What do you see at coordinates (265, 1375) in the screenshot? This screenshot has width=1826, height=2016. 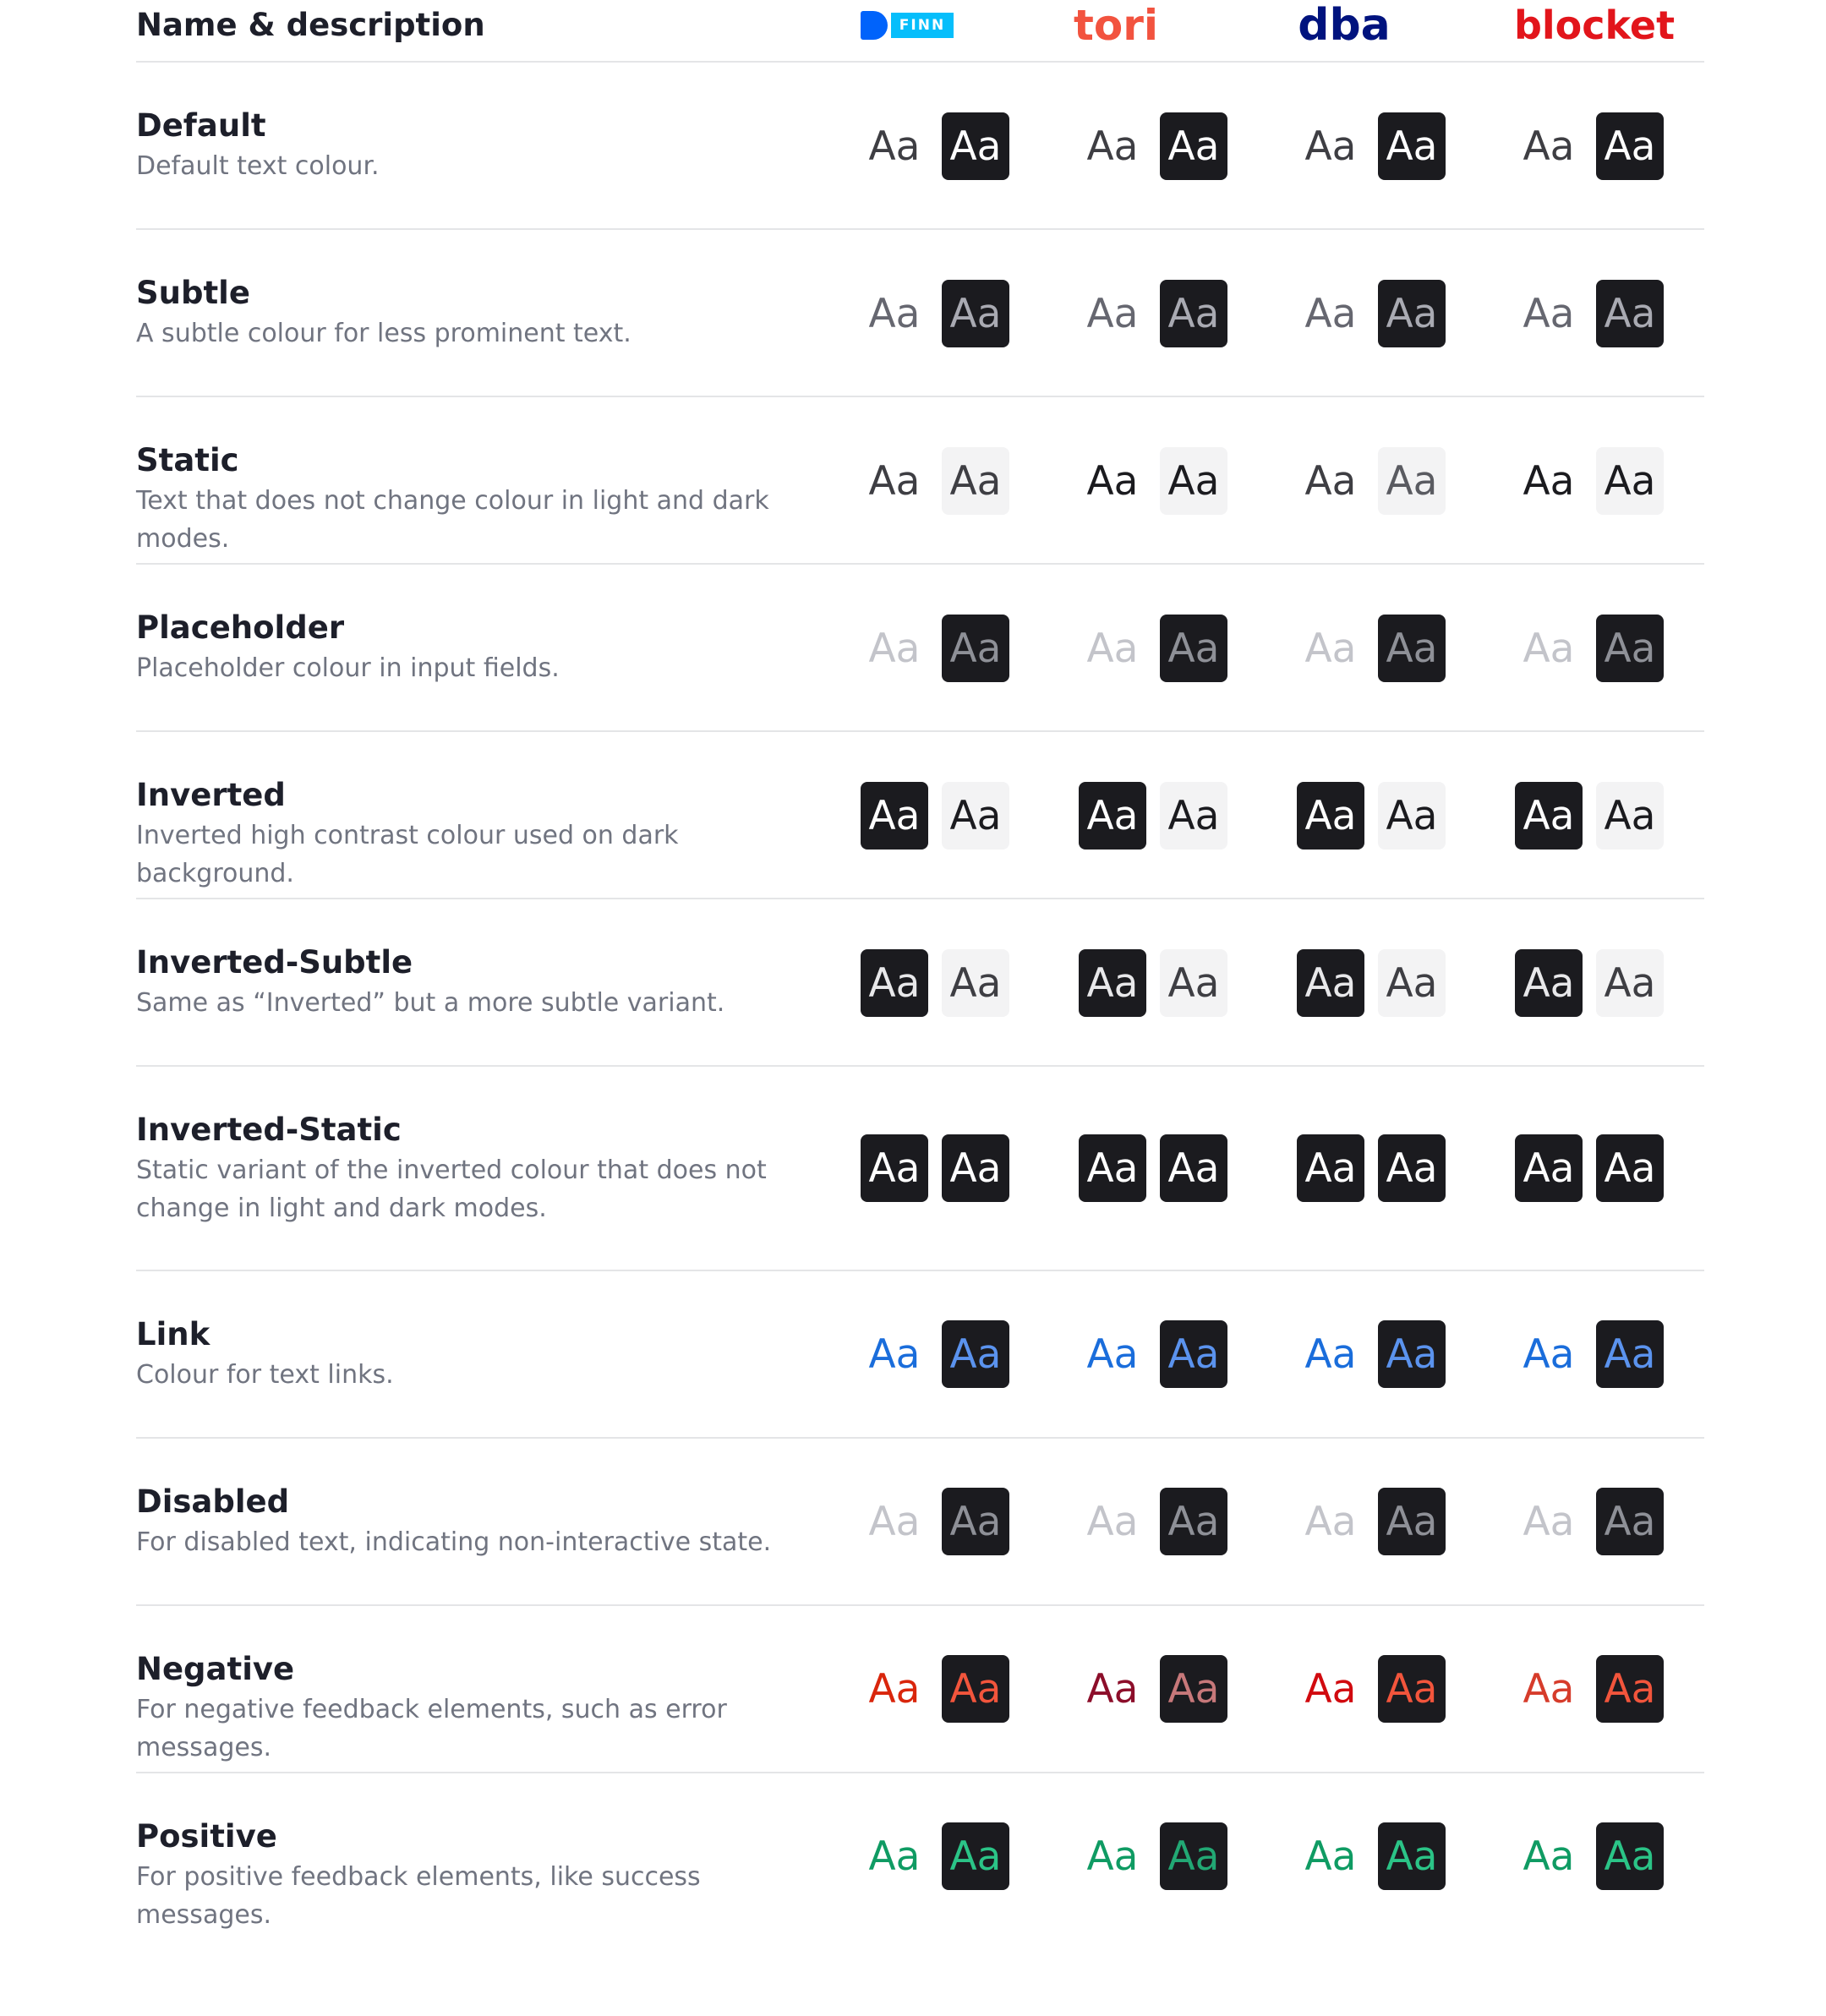 I see `token-description: Colour for text links.` at bounding box center [265, 1375].